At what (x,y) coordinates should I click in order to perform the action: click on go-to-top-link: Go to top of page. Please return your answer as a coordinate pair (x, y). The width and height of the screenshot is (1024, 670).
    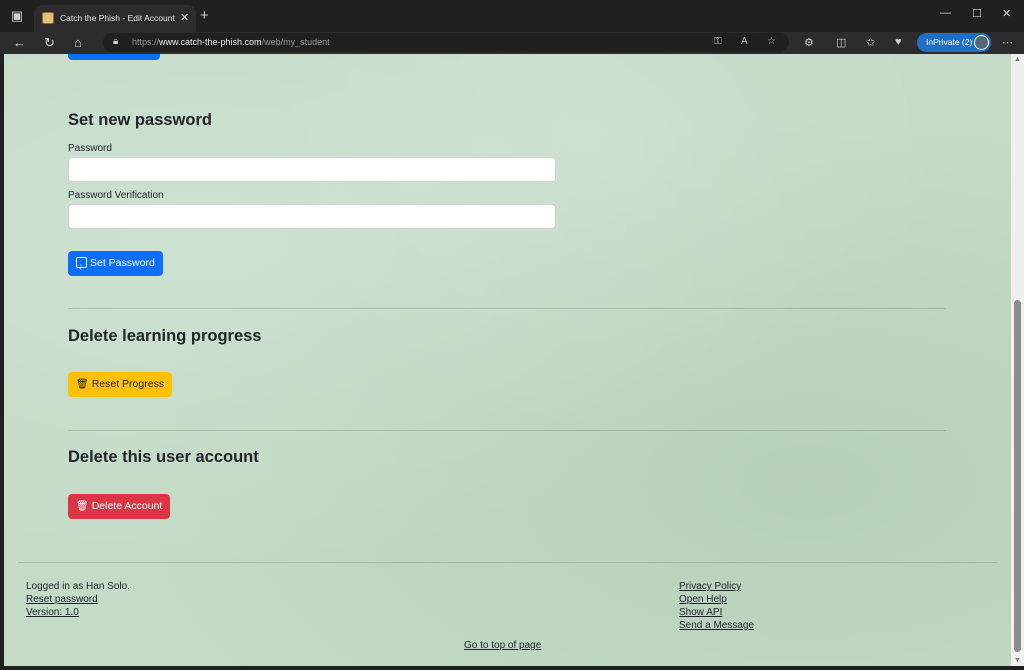
    Looking at the image, I should click on (502, 645).